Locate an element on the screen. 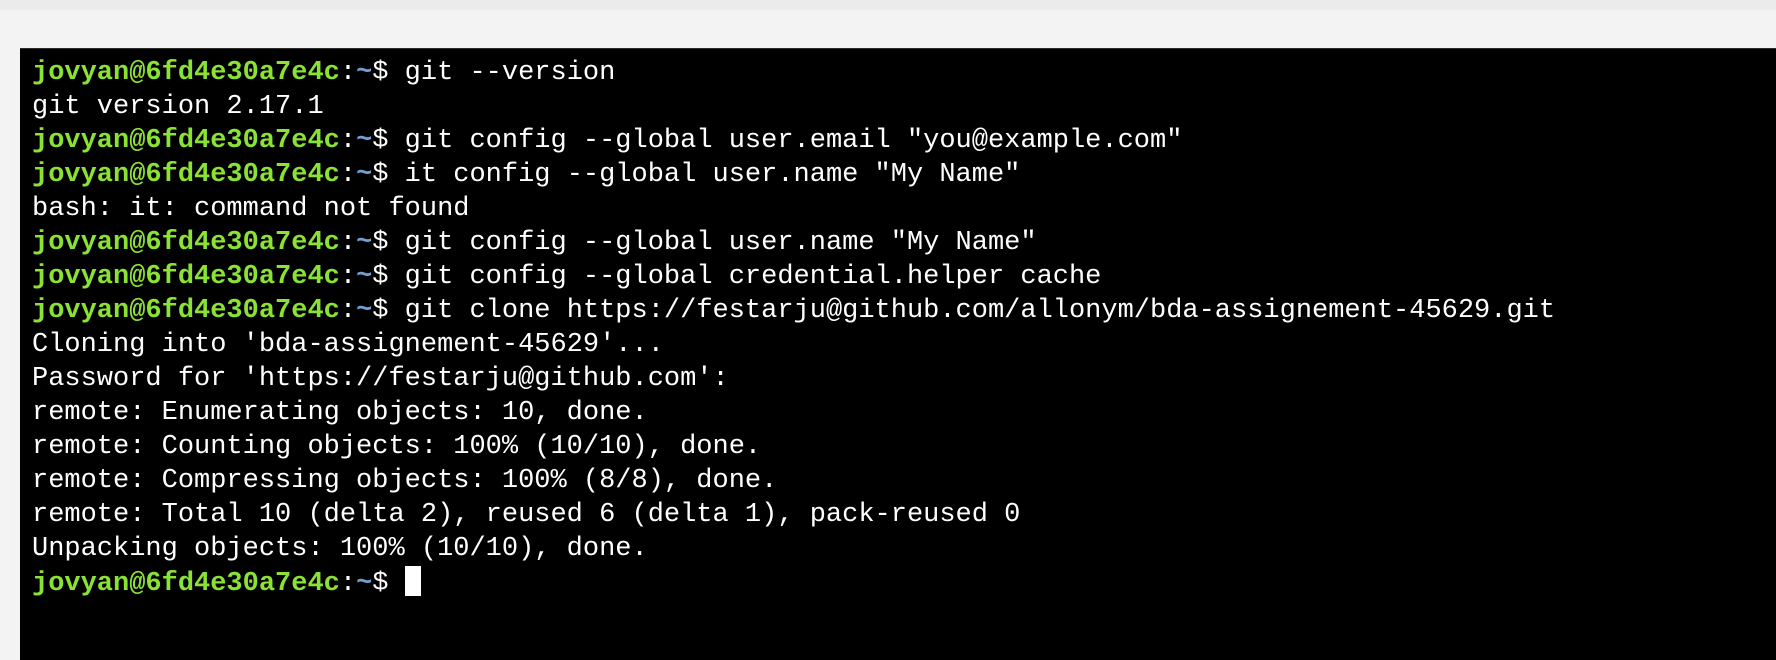  output-line: Unpacking objects: 100% (10/10), done. is located at coordinates (904, 549).